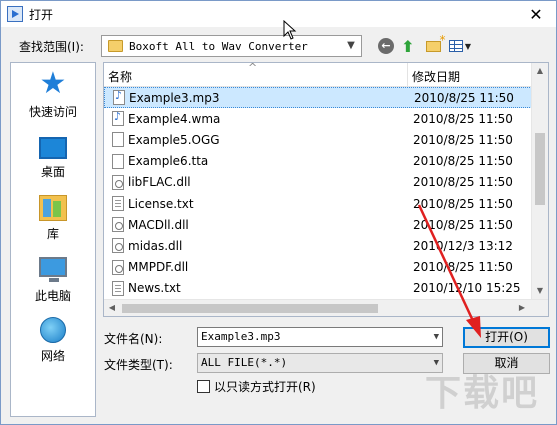  I want to click on mouse-cursor-icon, so click(290, 30).